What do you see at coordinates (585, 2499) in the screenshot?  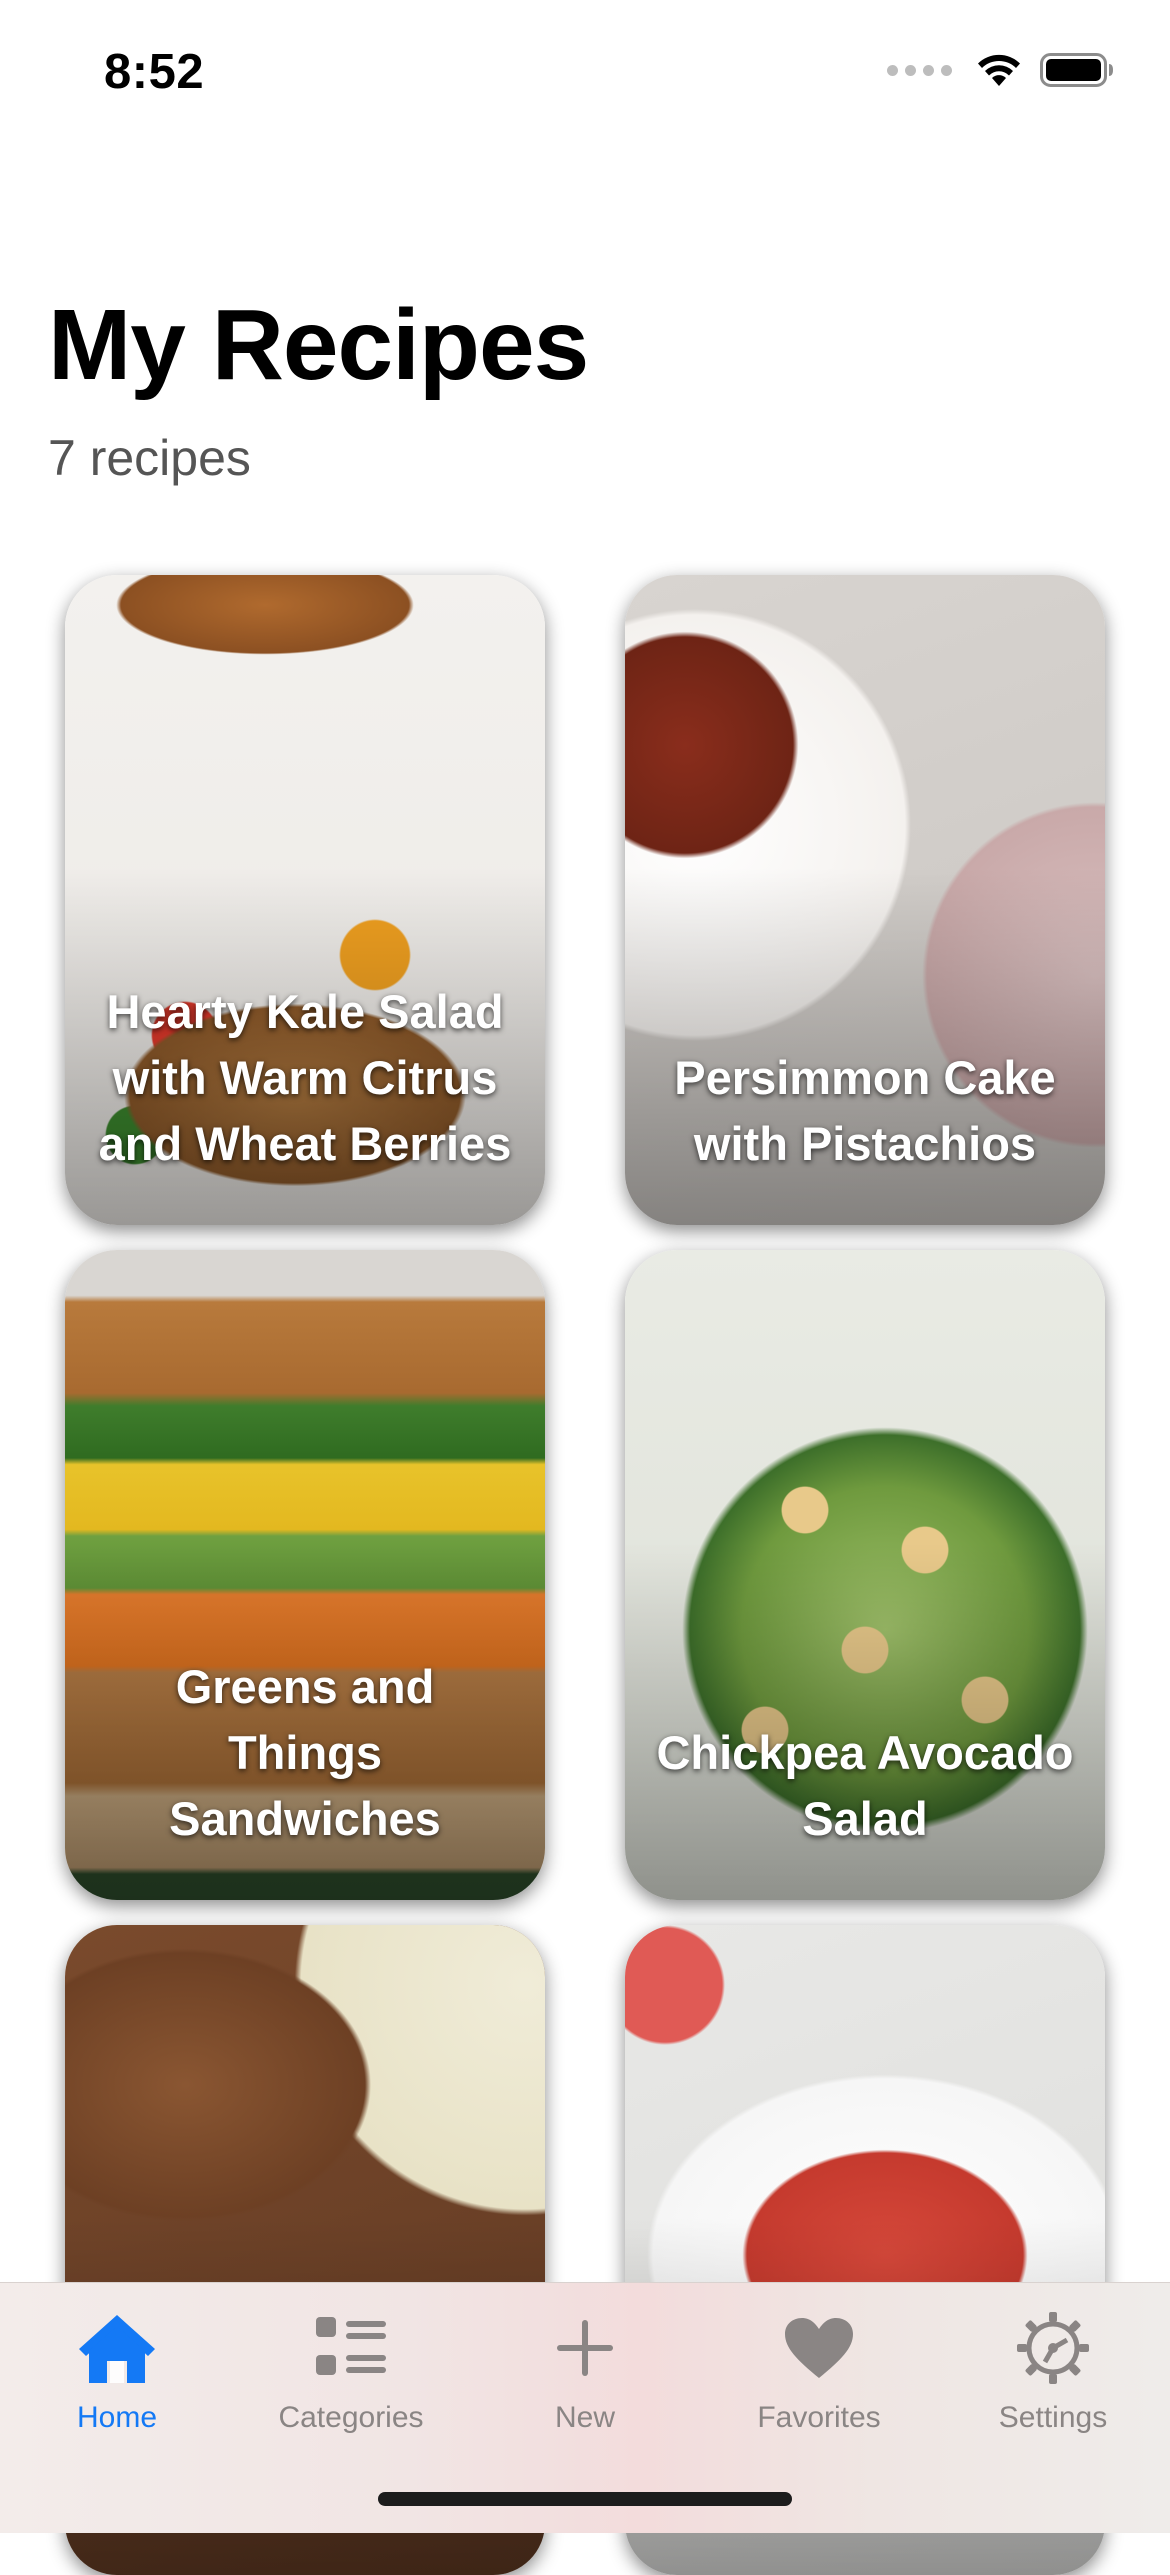 I see `home-indicator` at bounding box center [585, 2499].